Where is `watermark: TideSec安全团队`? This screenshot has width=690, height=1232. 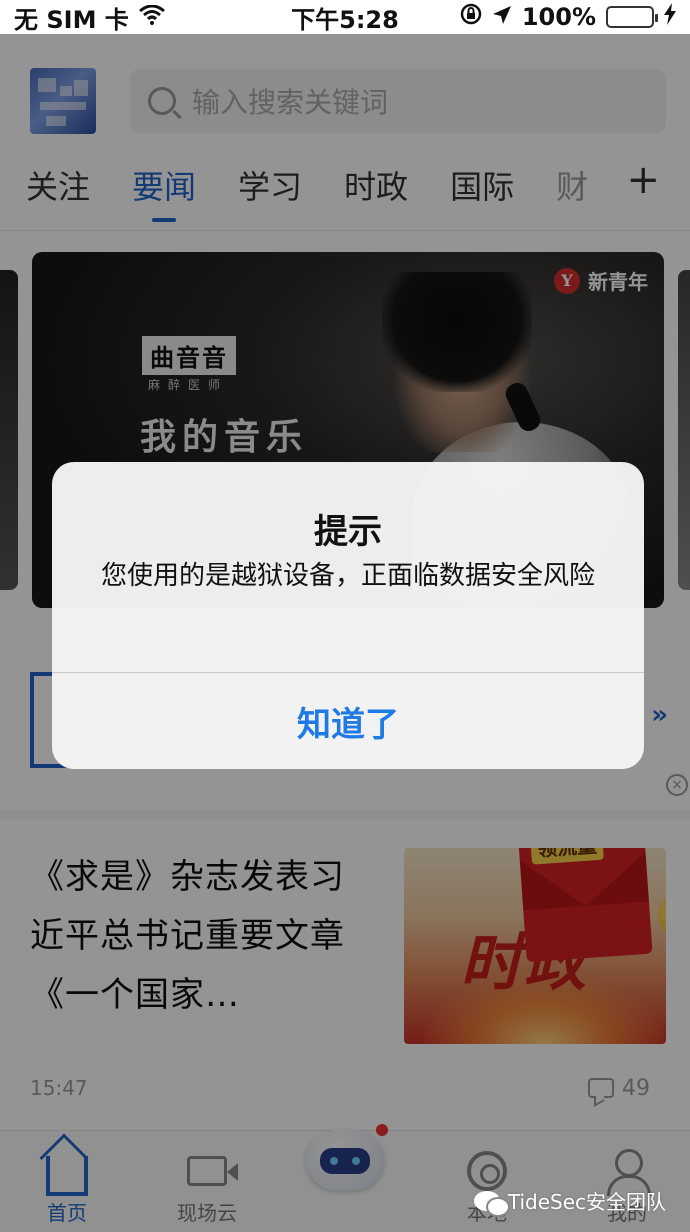
watermark: TideSec安全团队 is located at coordinates (569, 1201).